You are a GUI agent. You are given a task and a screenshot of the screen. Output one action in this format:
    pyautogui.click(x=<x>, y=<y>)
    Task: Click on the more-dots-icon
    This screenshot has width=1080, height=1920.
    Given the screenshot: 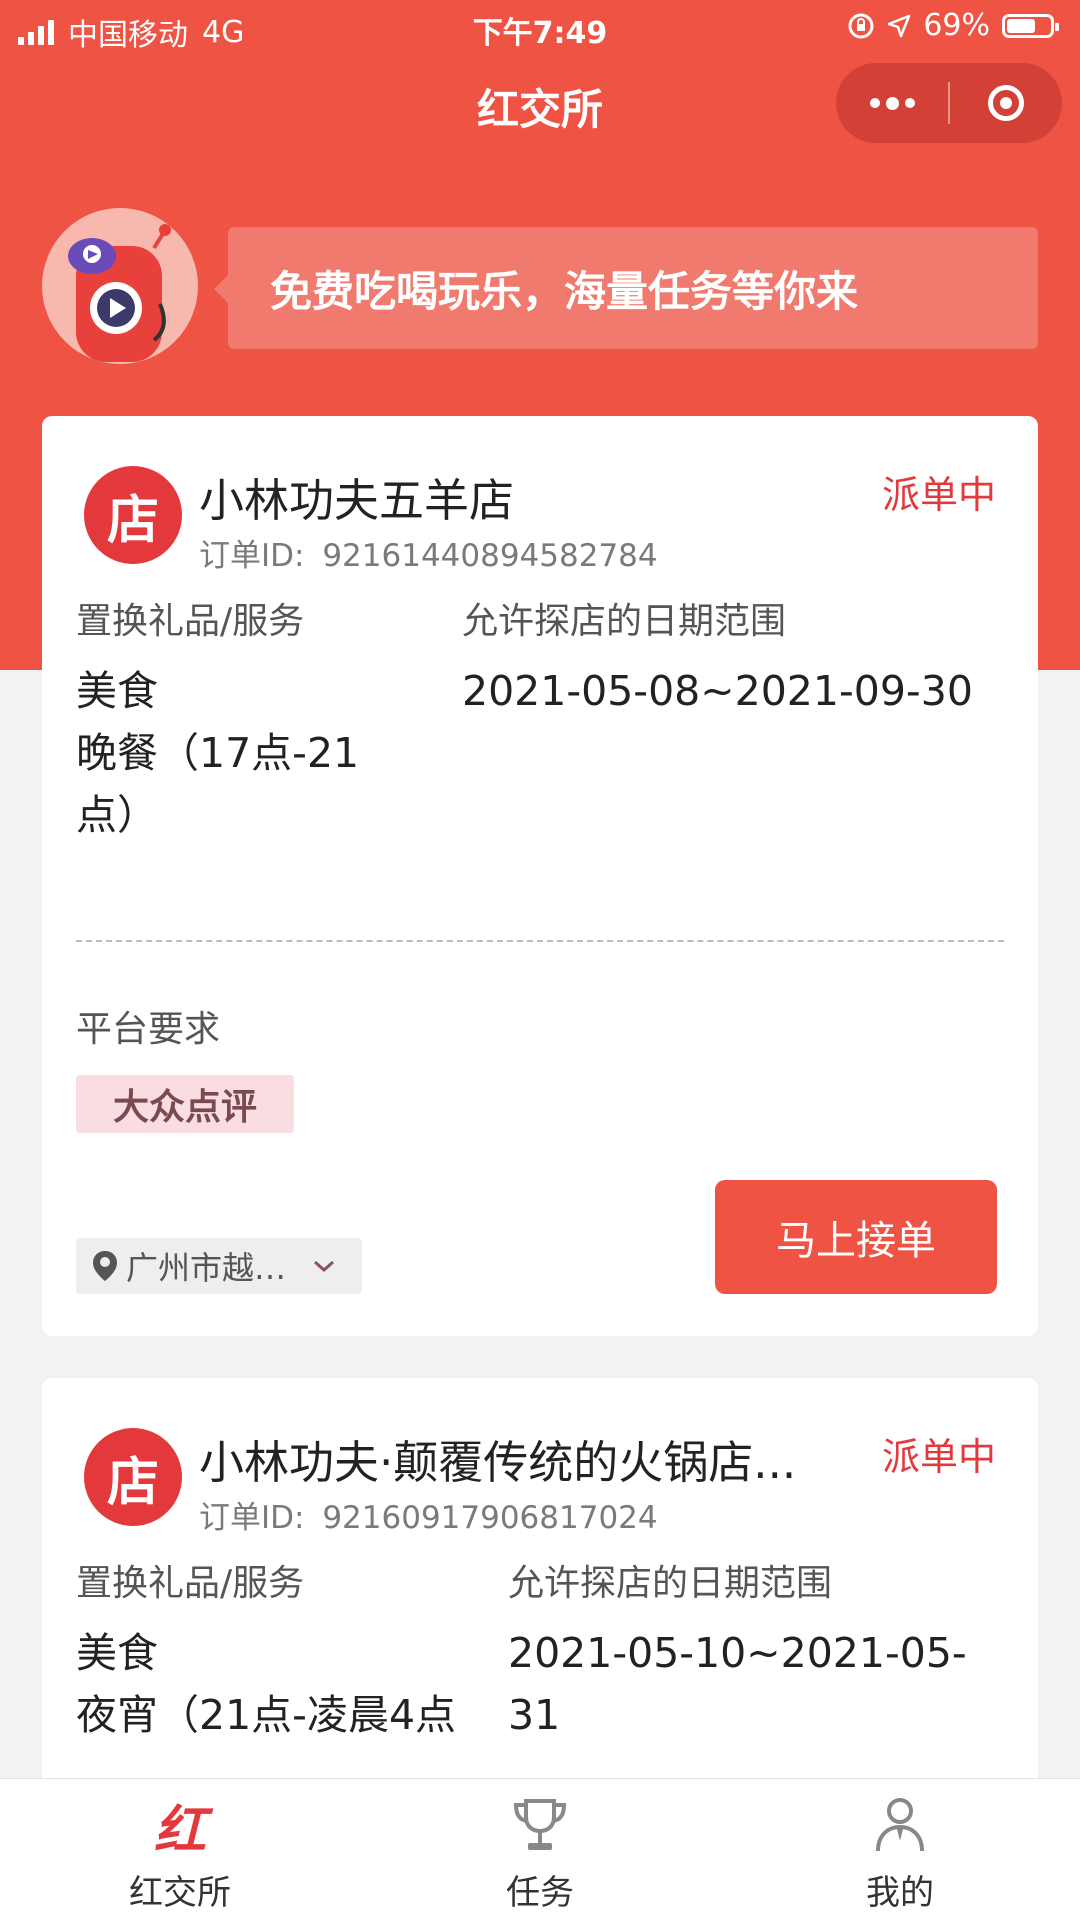 What is the action you would take?
    pyautogui.click(x=892, y=103)
    